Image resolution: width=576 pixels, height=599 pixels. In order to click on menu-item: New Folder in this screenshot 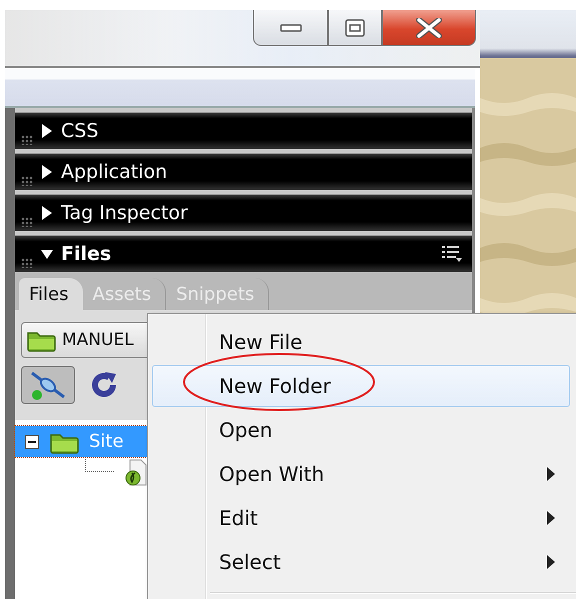, I will do `click(361, 386)`.